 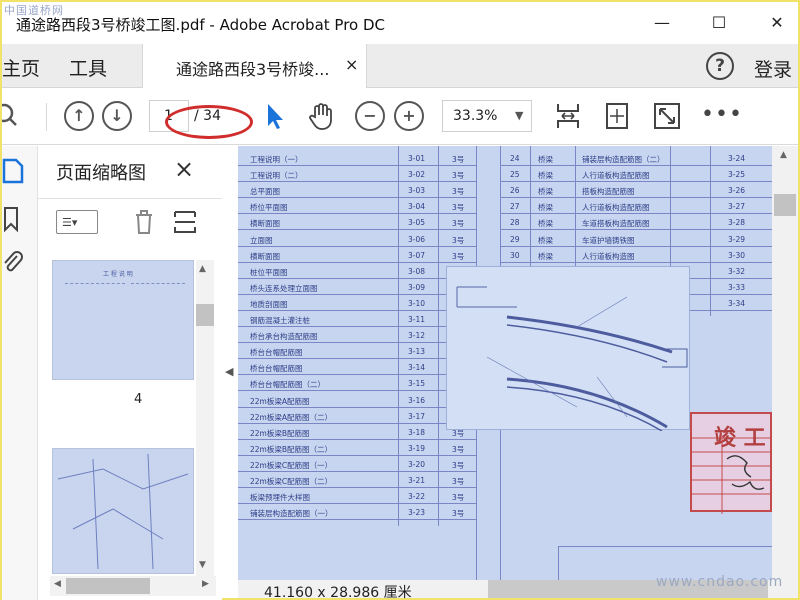 I want to click on table-cell: 搭板构造配筋图, so click(x=608, y=192).